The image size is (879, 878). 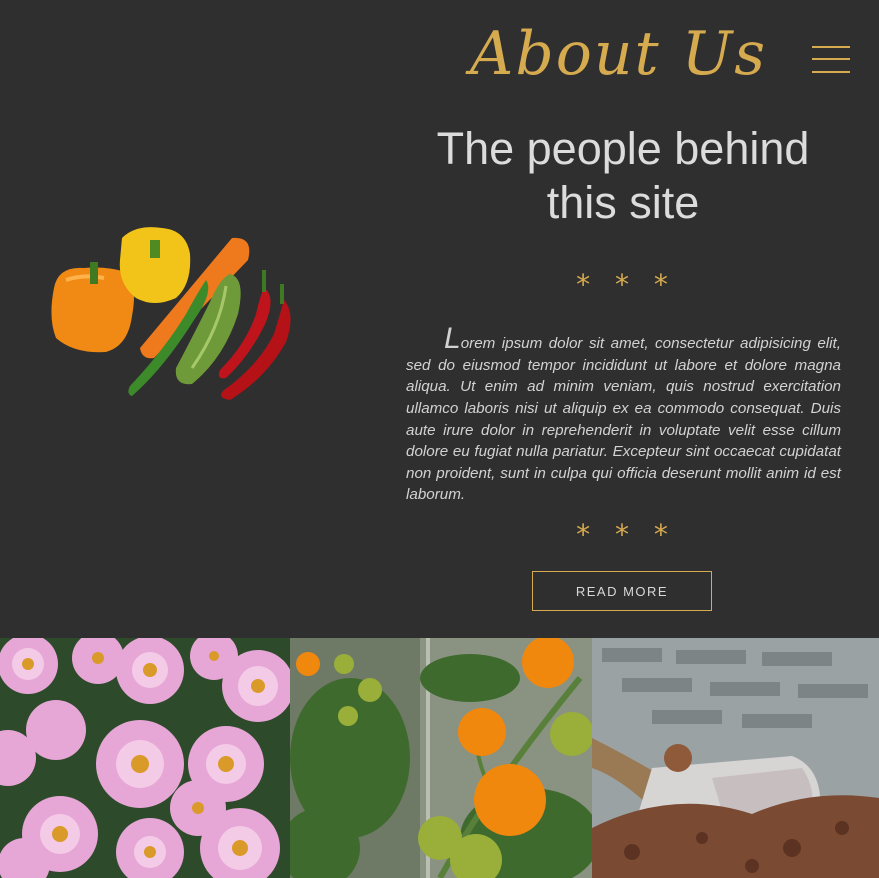 I want to click on vegetables-image, so click(x=172, y=313).